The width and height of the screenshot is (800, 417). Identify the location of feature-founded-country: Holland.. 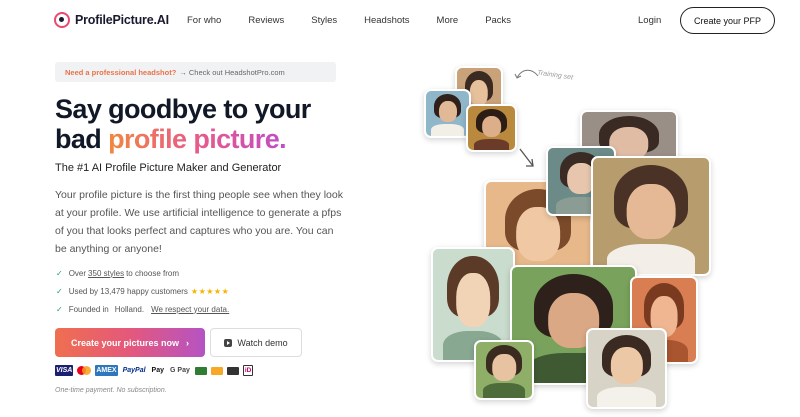
(129, 309).